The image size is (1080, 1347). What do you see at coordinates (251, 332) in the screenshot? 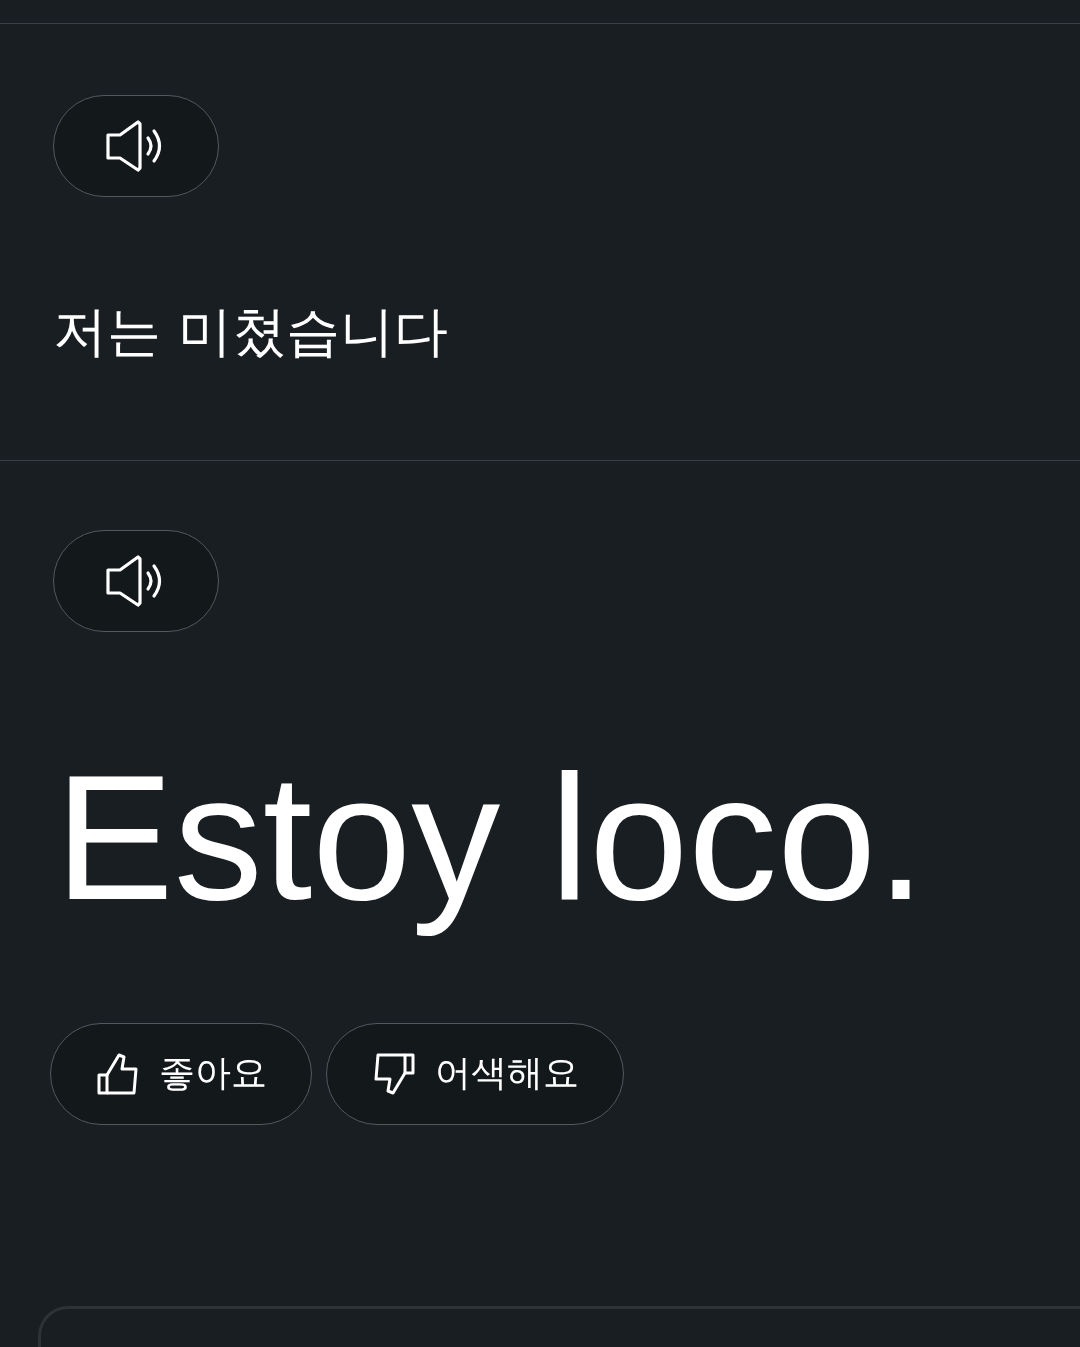
I see `source-text: 저는 미쳤습니다` at bounding box center [251, 332].